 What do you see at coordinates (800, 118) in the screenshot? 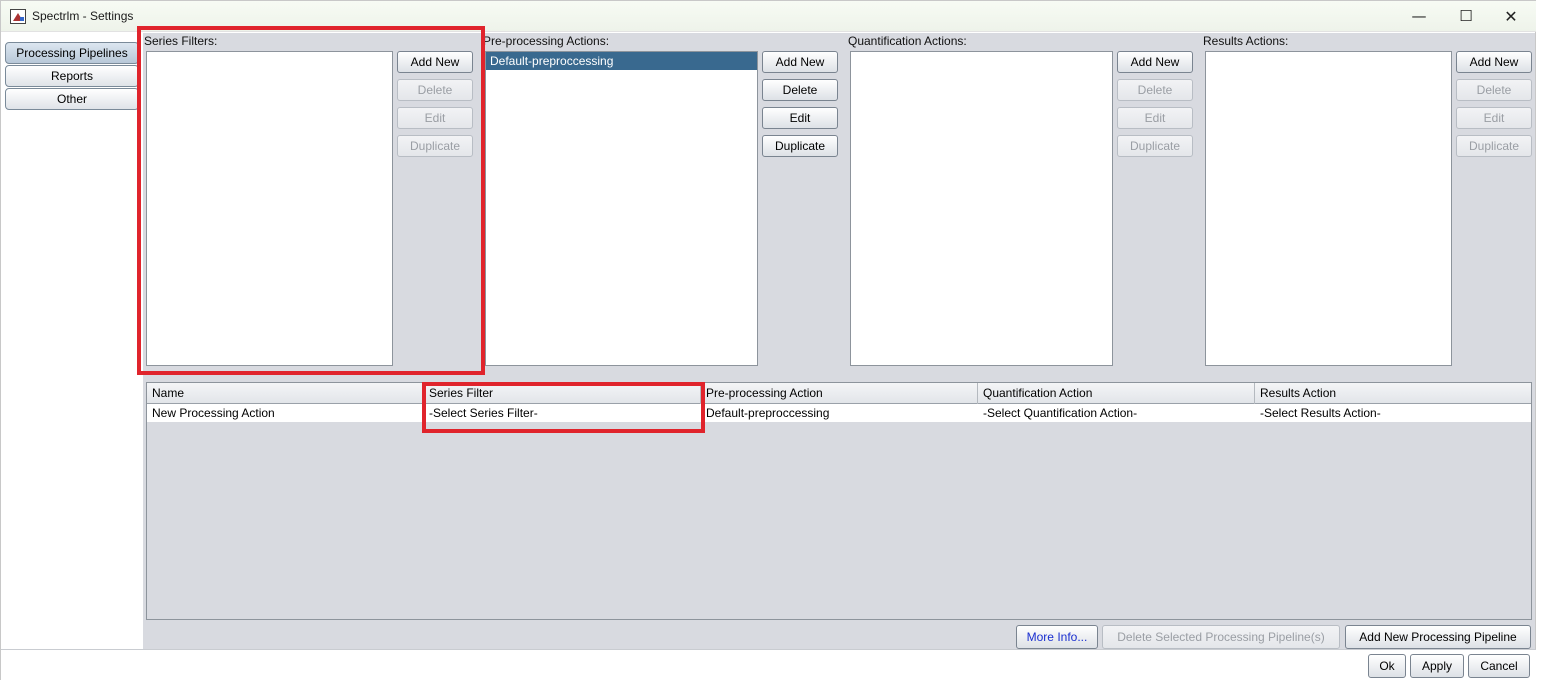
I see `preprocessing-edit-button: Edit` at bounding box center [800, 118].